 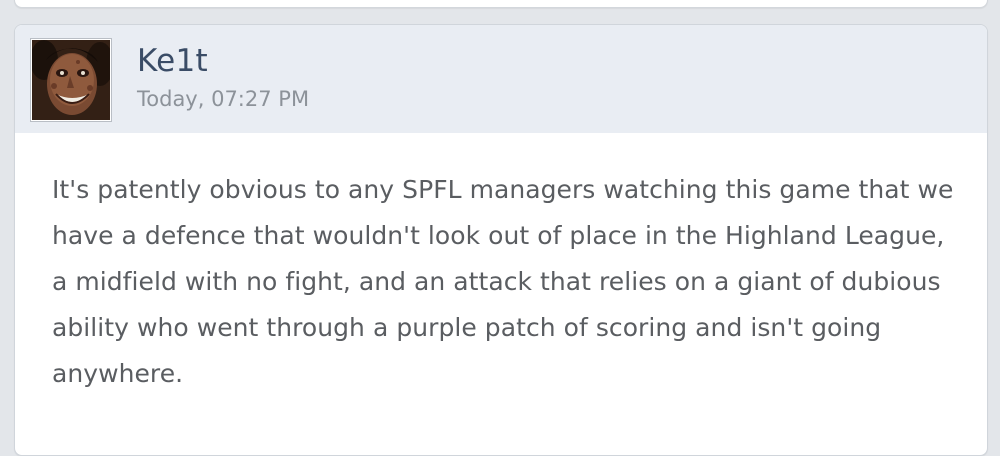 I want to click on user-avatar-icon, so click(x=71, y=80).